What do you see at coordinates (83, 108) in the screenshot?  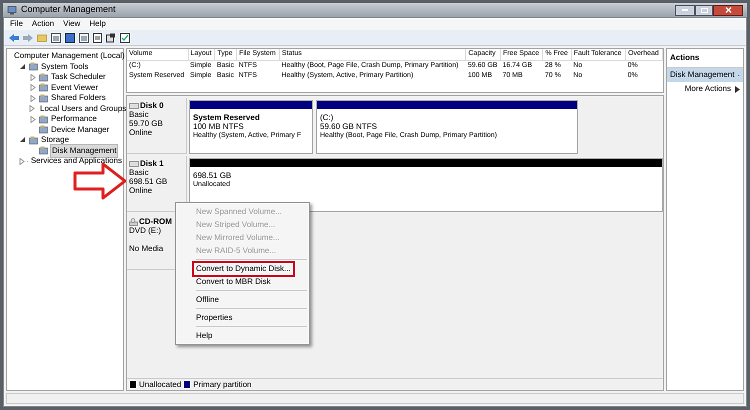 I see `tree-item: Local Users and Groups` at bounding box center [83, 108].